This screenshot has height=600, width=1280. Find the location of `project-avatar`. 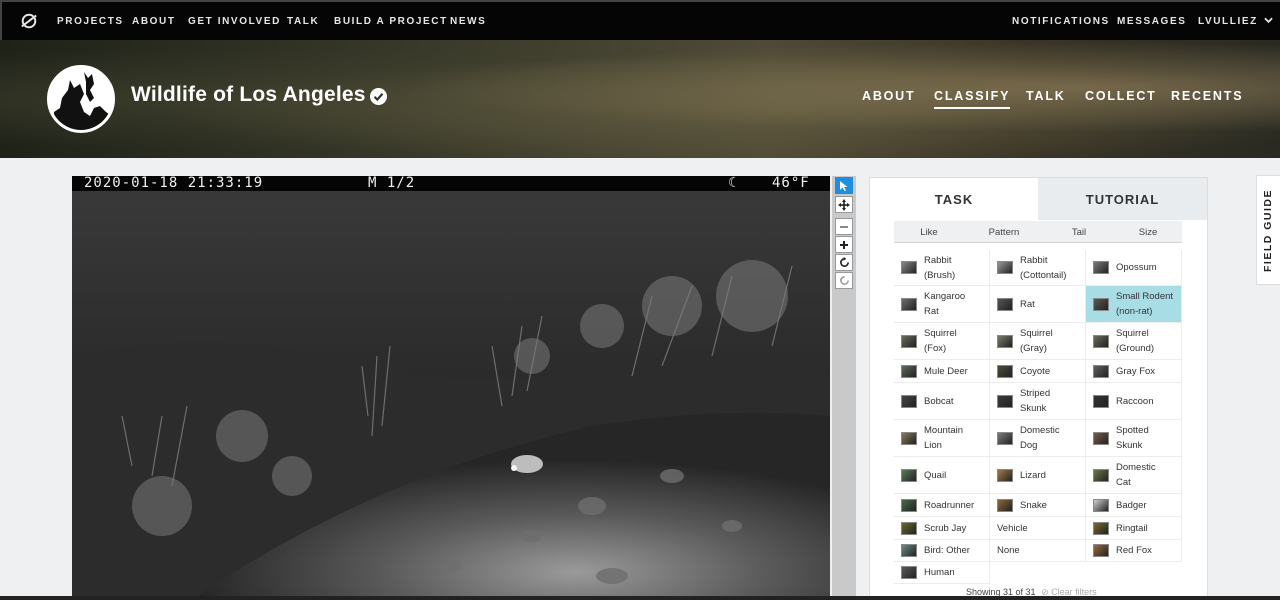

project-avatar is located at coordinates (81, 99).